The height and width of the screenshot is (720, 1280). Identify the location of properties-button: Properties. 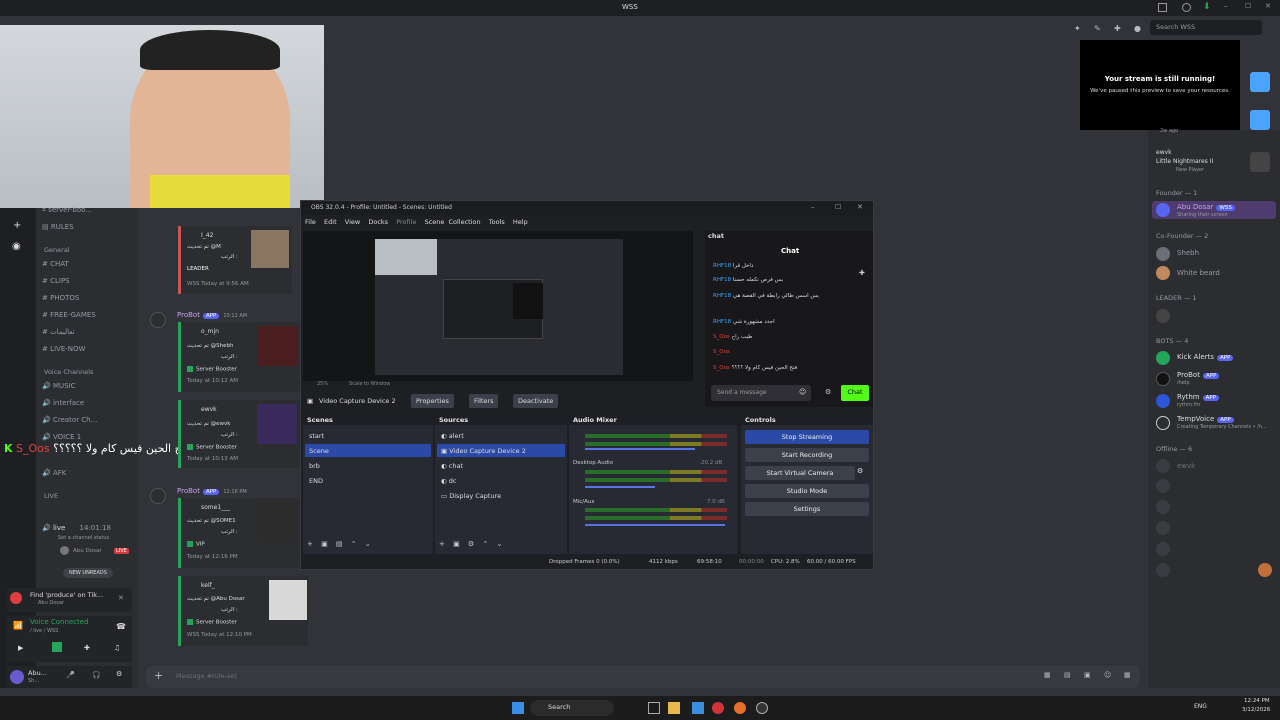
(432, 401).